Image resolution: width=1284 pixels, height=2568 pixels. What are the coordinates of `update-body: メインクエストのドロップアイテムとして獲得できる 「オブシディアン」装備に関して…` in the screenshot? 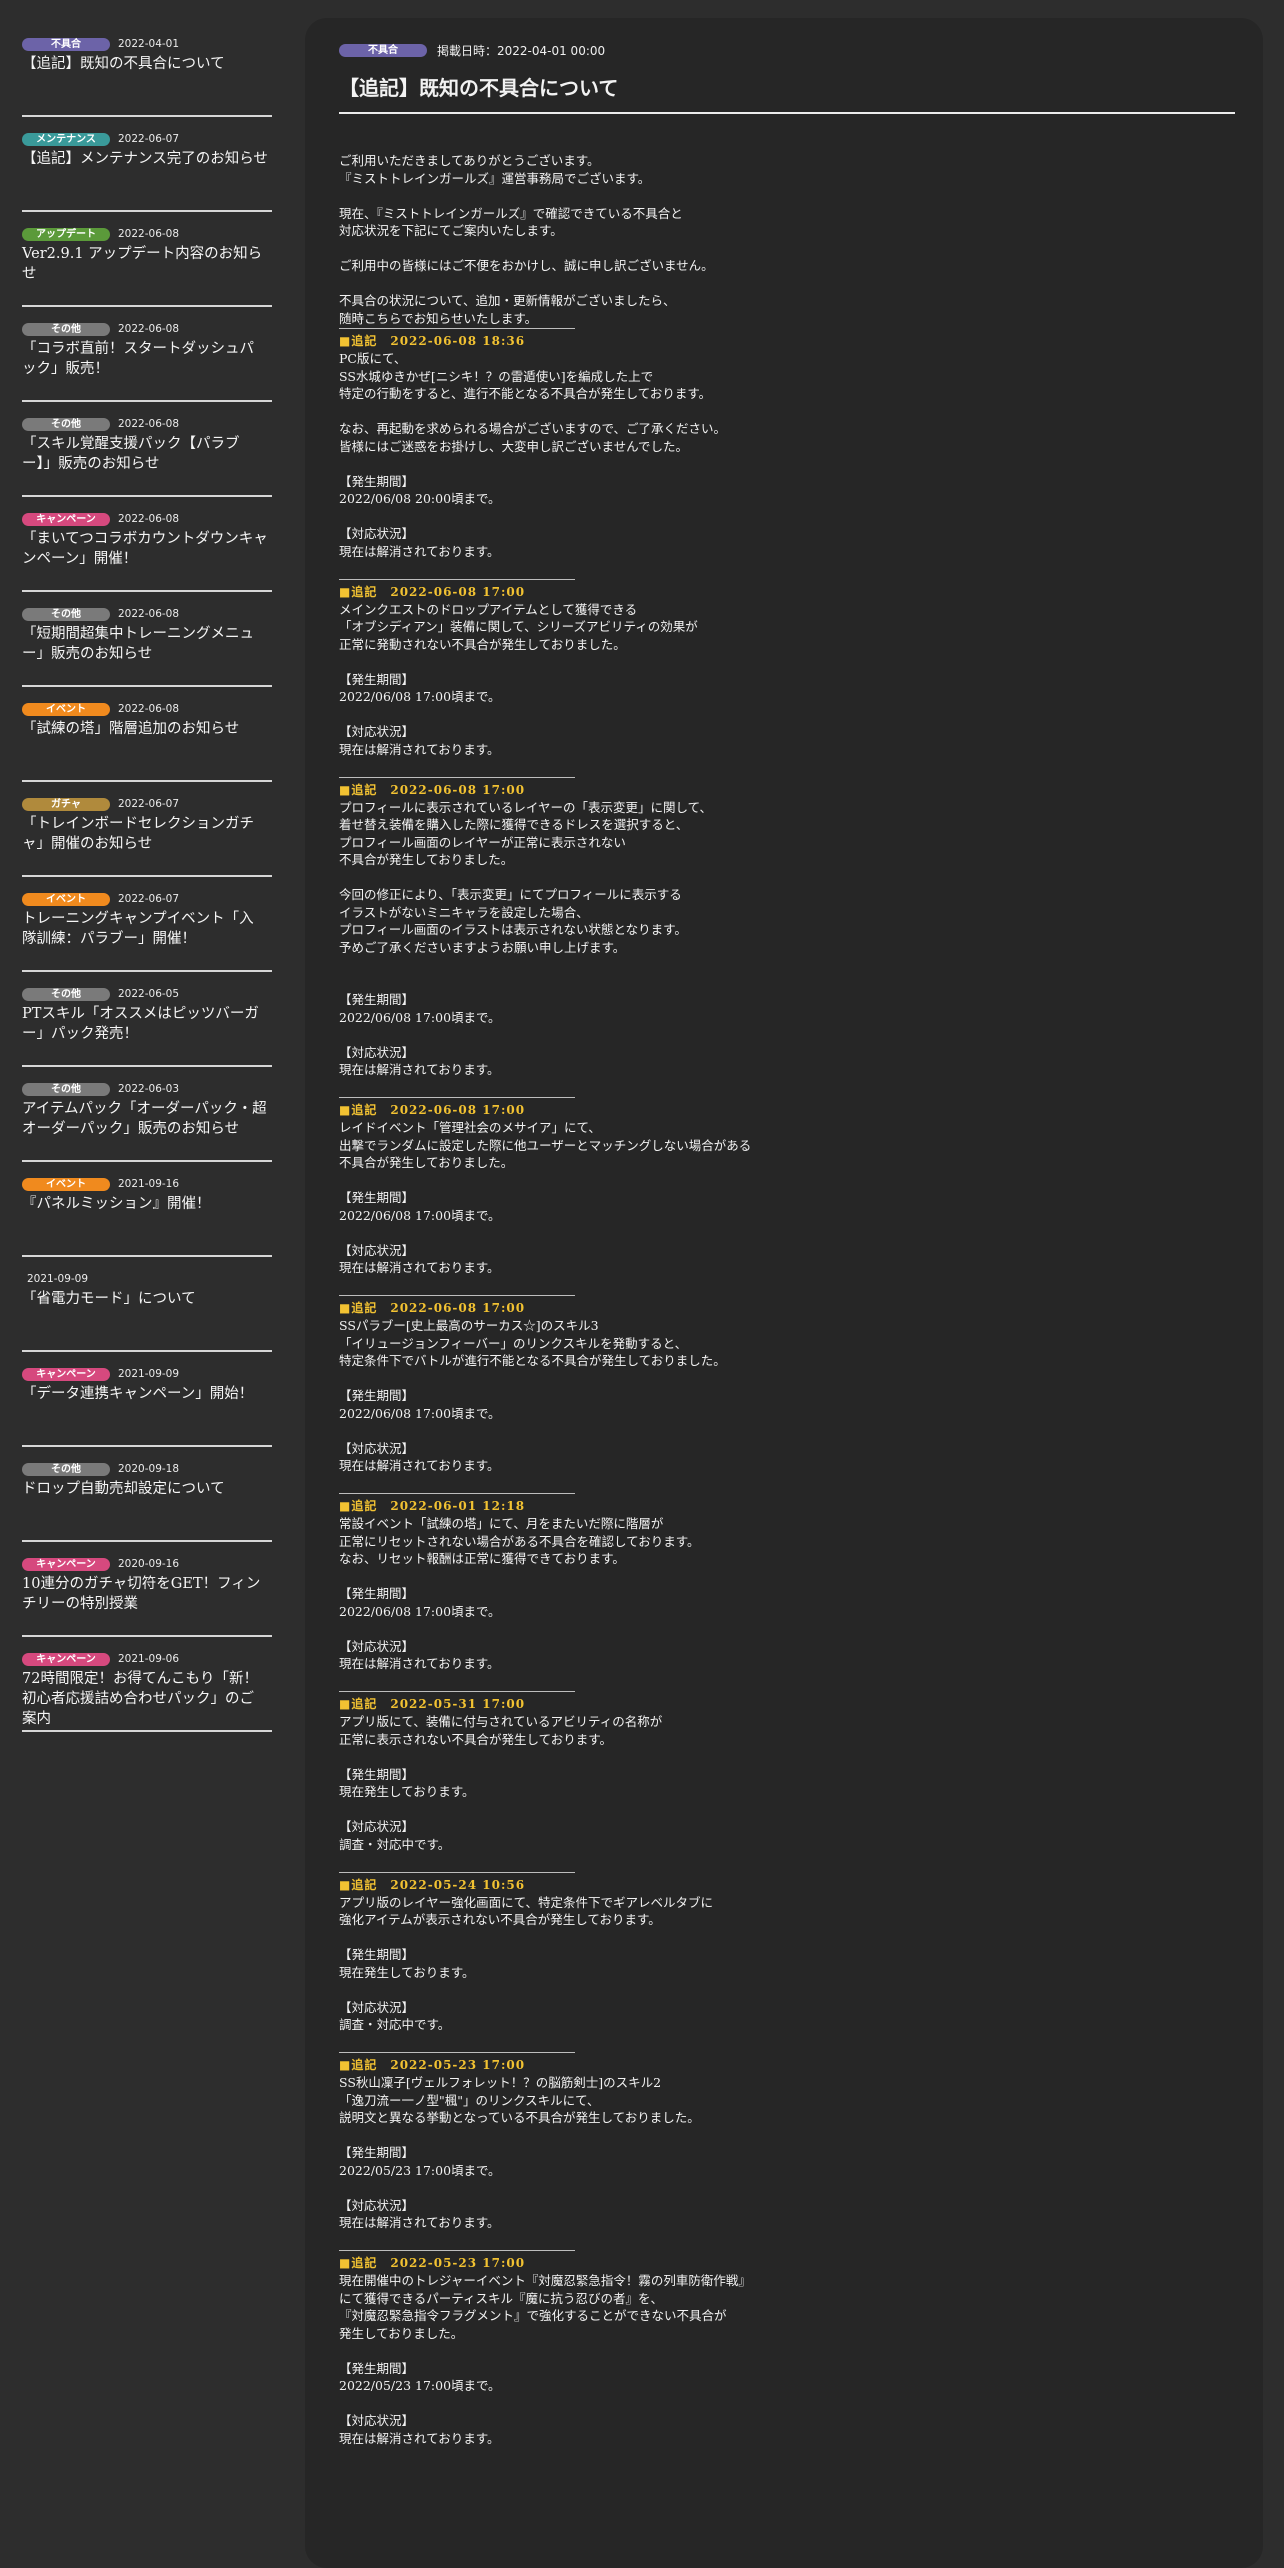 It's located at (518, 626).